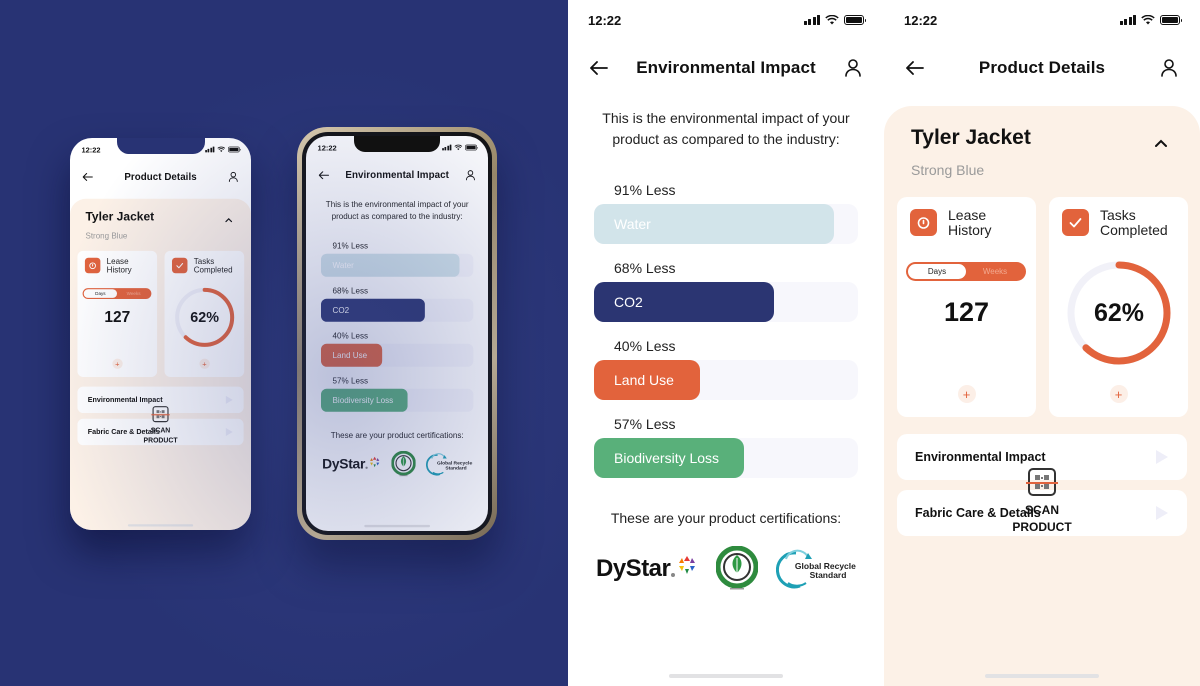 The width and height of the screenshot is (1200, 686). What do you see at coordinates (645, 190) in the screenshot?
I see `impact-caption: 91% Less` at bounding box center [645, 190].